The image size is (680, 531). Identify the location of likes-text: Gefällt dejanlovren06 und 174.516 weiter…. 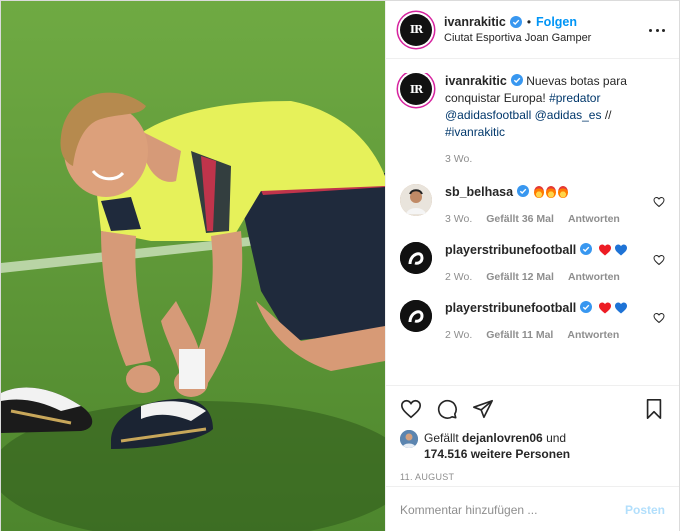
(497, 446).